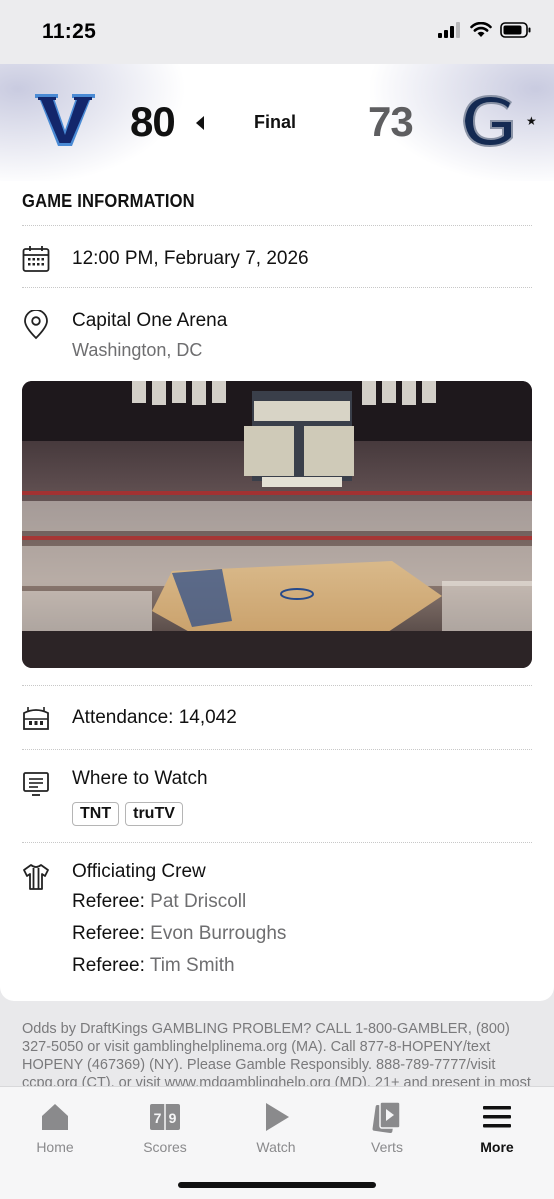  I want to click on game-status: Final, so click(274, 122).